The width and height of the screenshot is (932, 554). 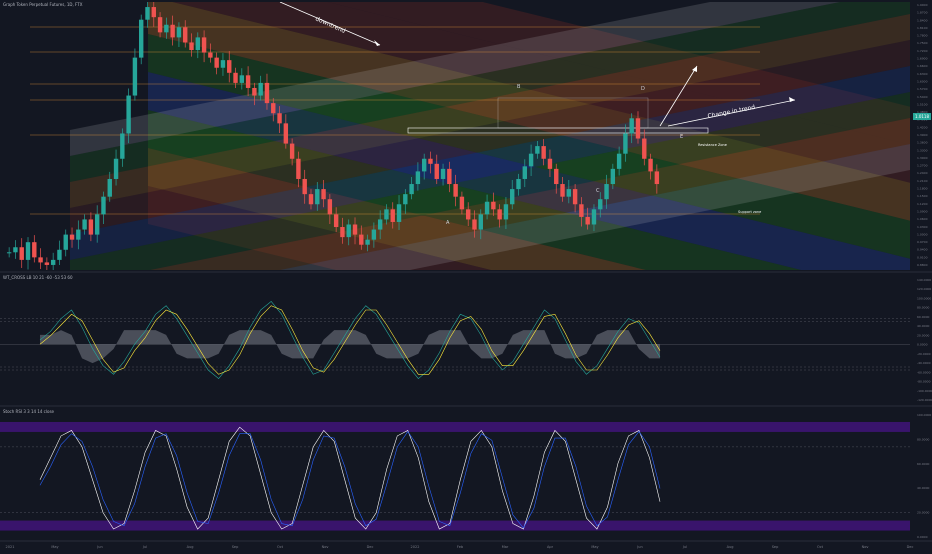 What do you see at coordinates (923, 513) in the screenshot?
I see `stoch-tick-label: 20.0000` at bounding box center [923, 513].